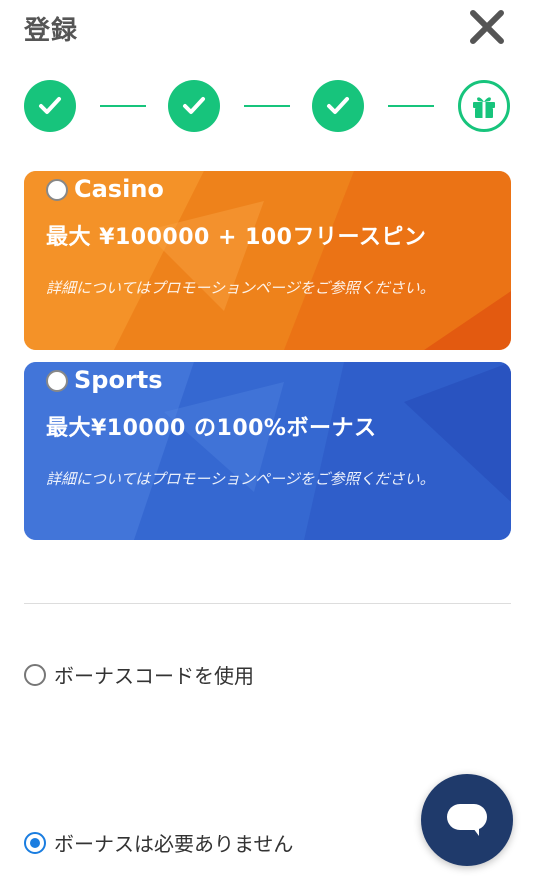 The width and height of the screenshot is (535, 880). Describe the element at coordinates (118, 380) in the screenshot. I see `sports-card-title: Sports` at that location.